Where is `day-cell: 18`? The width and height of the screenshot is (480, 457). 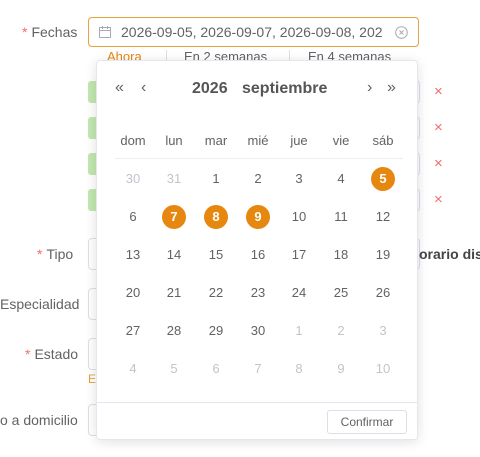 day-cell: 18 is located at coordinates (341, 255).